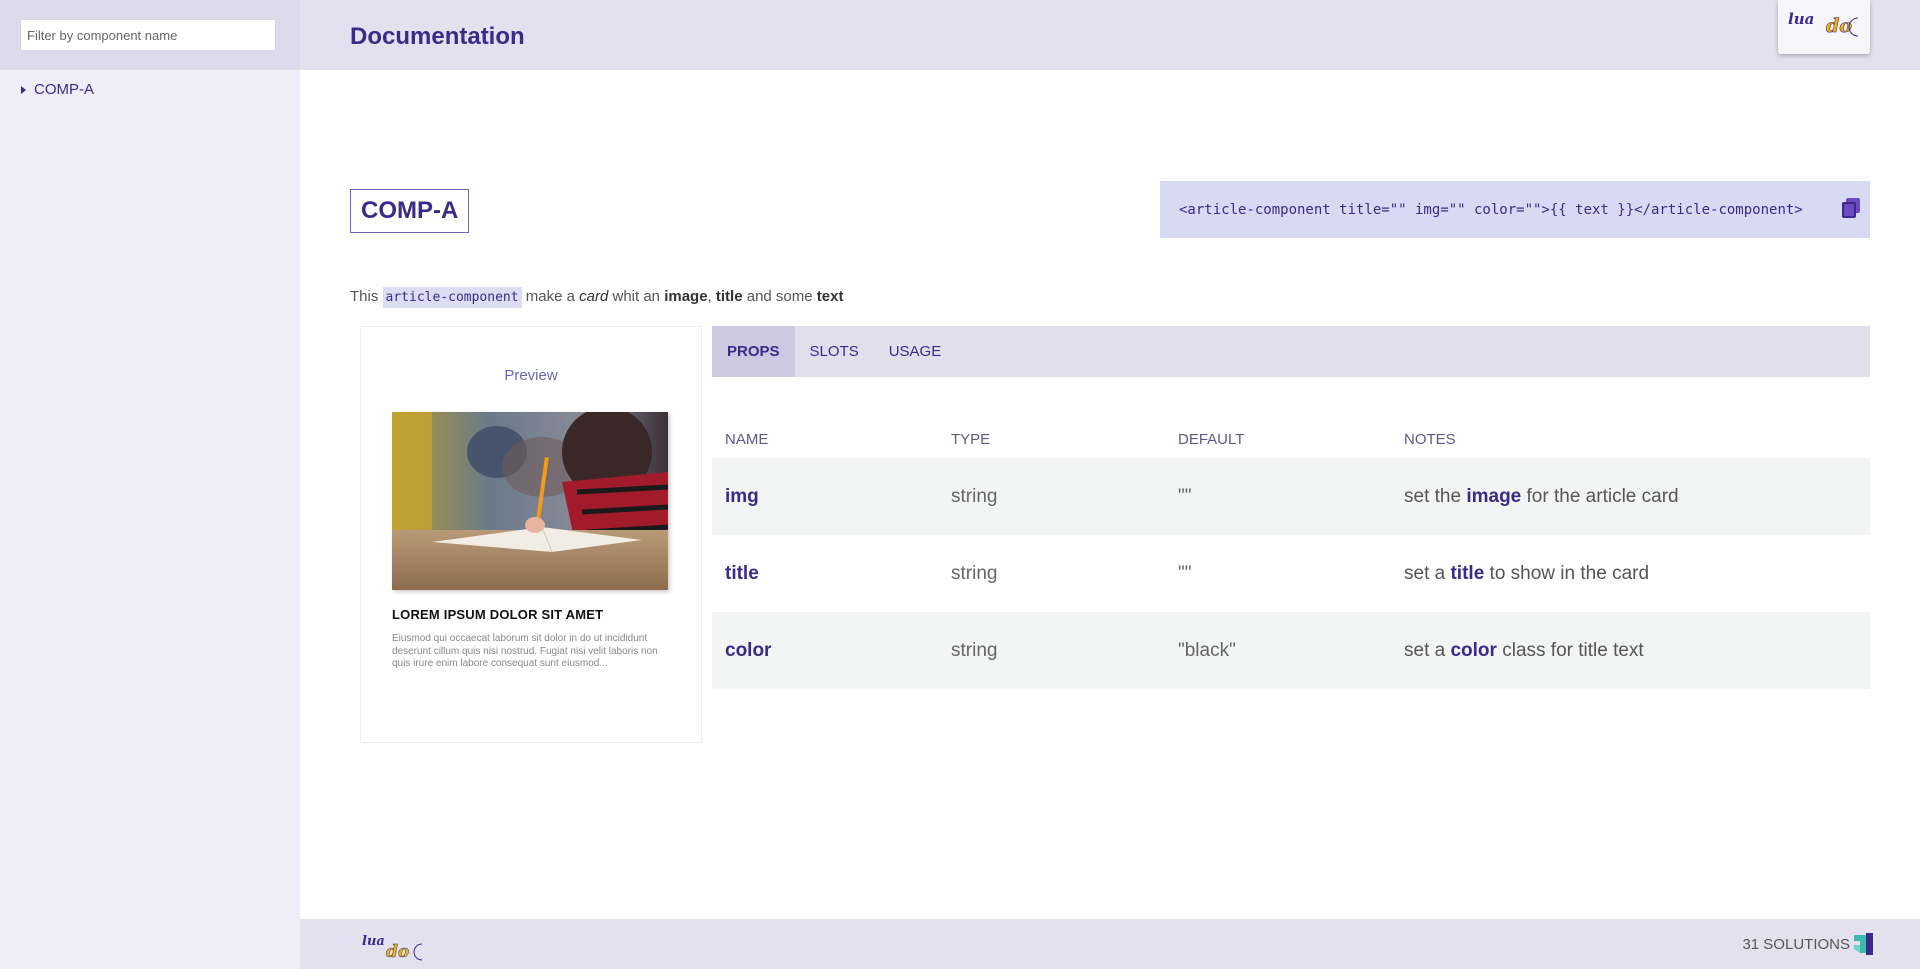 The image size is (1920, 969). What do you see at coordinates (747, 439) in the screenshot?
I see `column-header-name: NAME` at bounding box center [747, 439].